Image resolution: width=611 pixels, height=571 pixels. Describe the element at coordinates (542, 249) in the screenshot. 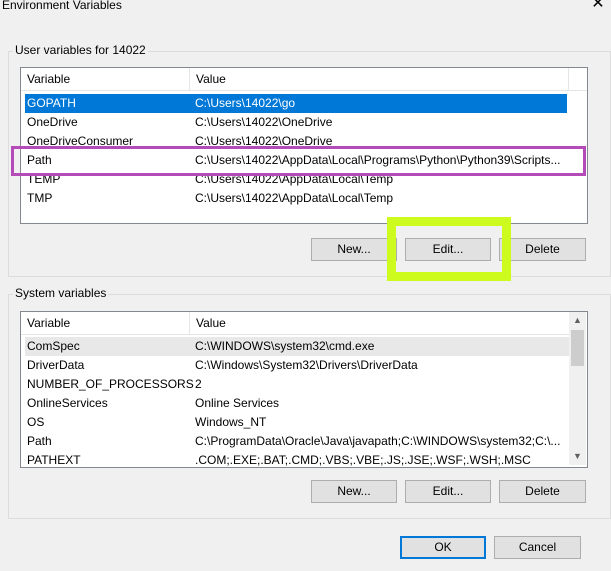

I see `user-delete-button: Delete` at that location.